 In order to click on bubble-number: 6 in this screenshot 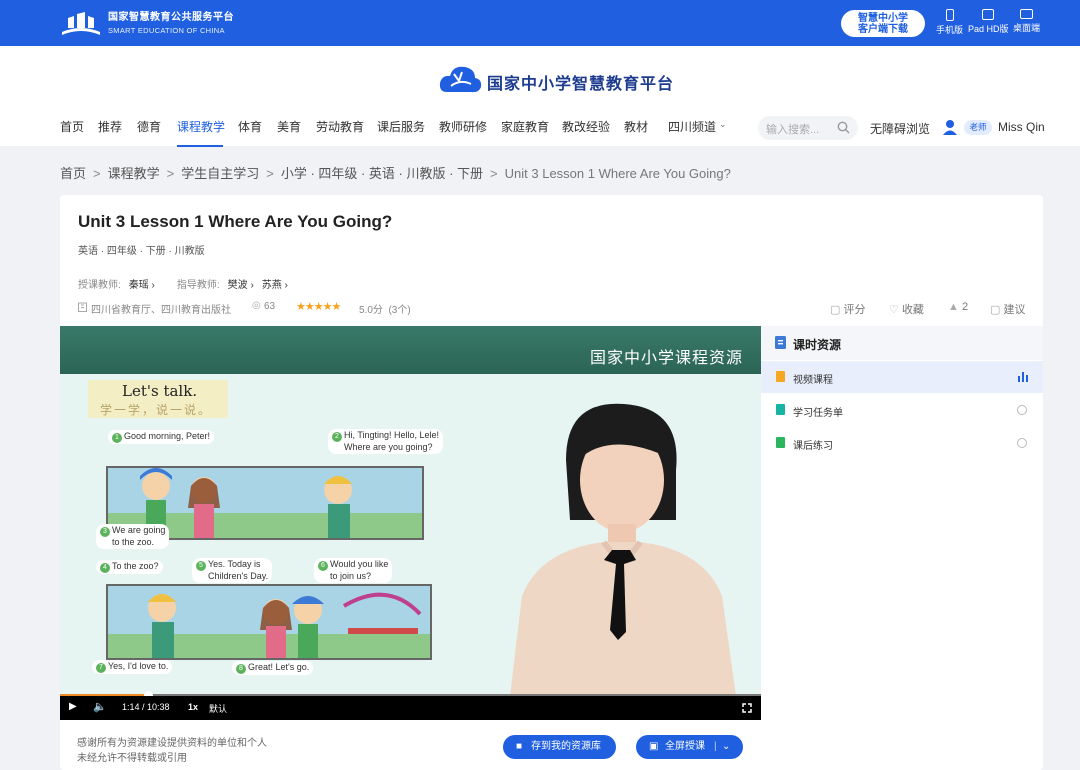, I will do `click(323, 566)`.